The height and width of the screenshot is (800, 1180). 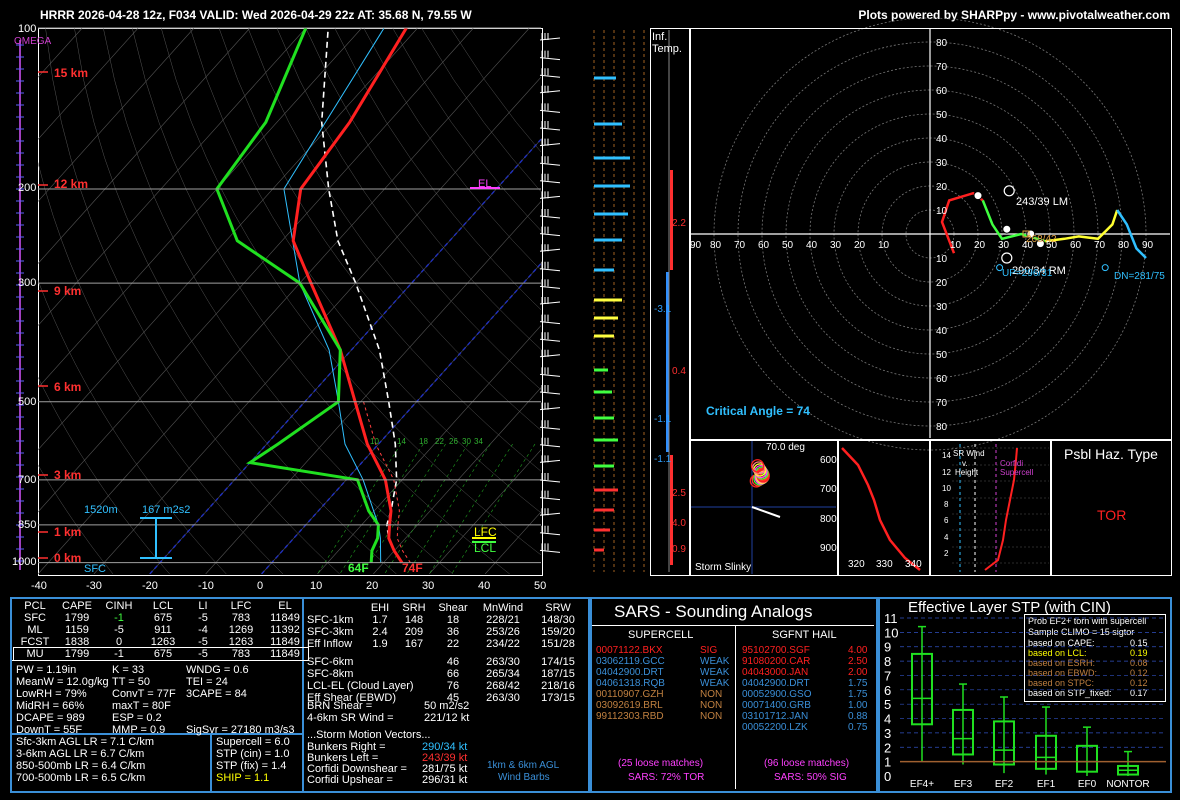 What do you see at coordinates (1046, 784) in the screenshot?
I see `stp-category-label: EF1` at bounding box center [1046, 784].